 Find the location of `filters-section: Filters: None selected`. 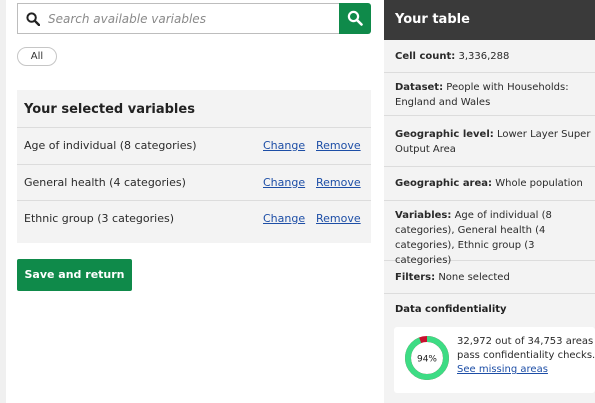

filters-section: Filters: None selected is located at coordinates (489, 277).